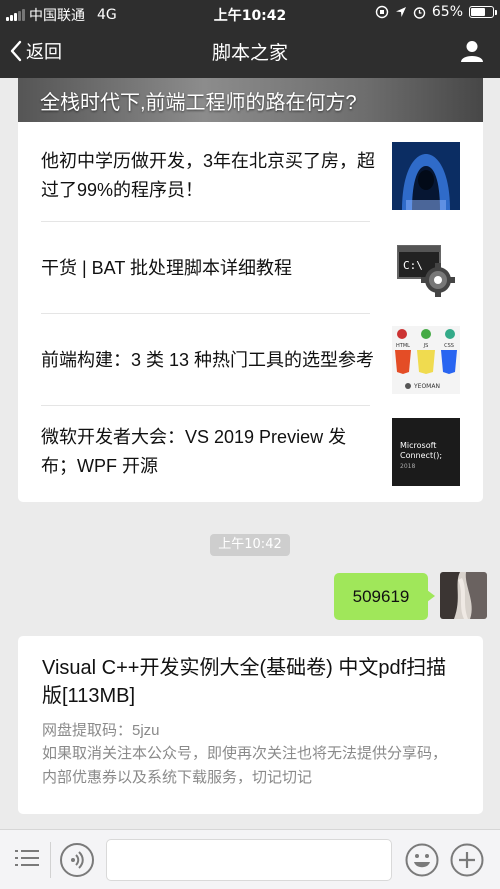  Describe the element at coordinates (426, 386) in the screenshot. I see `yeoman-label: YEOMAN` at that location.